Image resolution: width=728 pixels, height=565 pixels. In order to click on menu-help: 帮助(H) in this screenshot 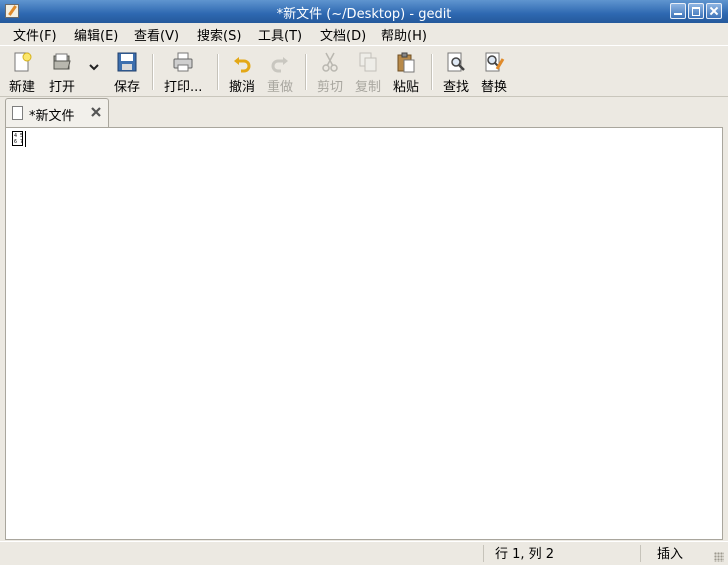, I will do `click(404, 34)`.